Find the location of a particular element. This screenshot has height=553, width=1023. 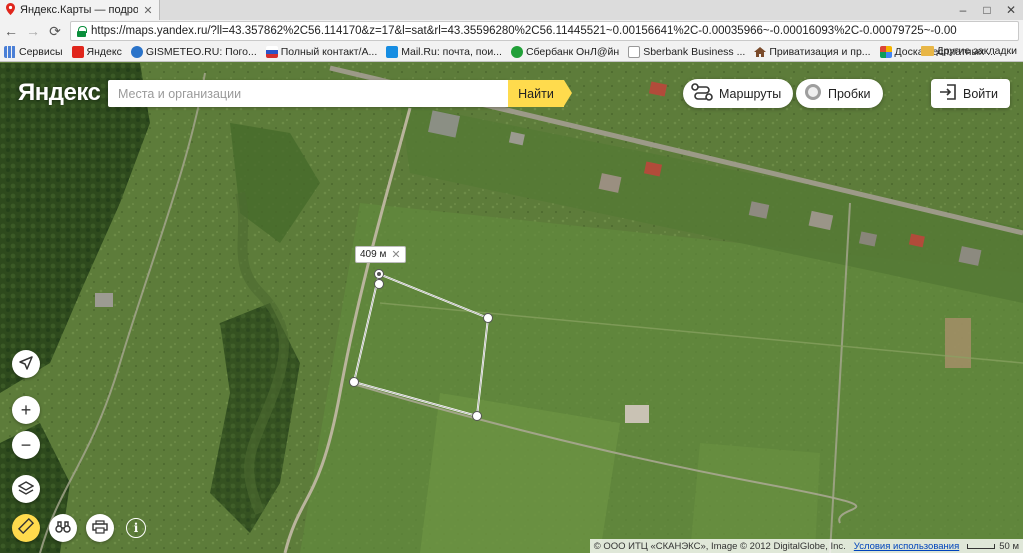

print-button is located at coordinates (100, 528).